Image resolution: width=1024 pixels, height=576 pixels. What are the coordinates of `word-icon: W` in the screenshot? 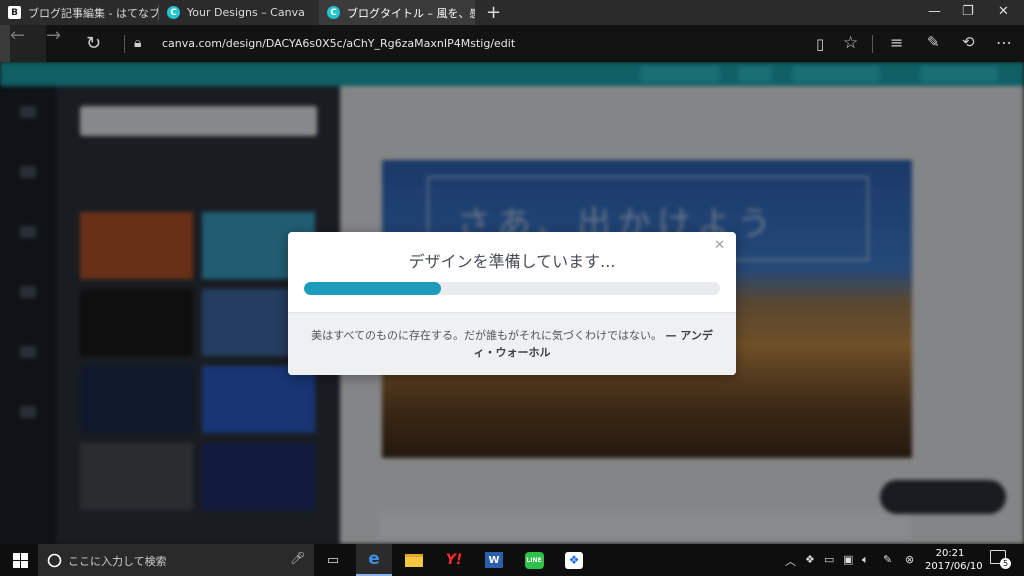 It's located at (494, 560).